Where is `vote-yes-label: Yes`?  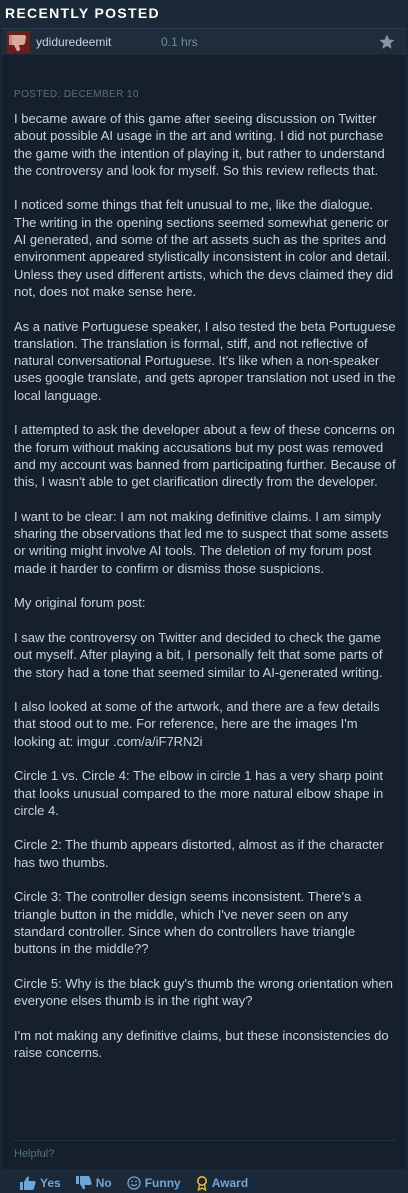
vote-yes-label: Yes is located at coordinates (50, 1183).